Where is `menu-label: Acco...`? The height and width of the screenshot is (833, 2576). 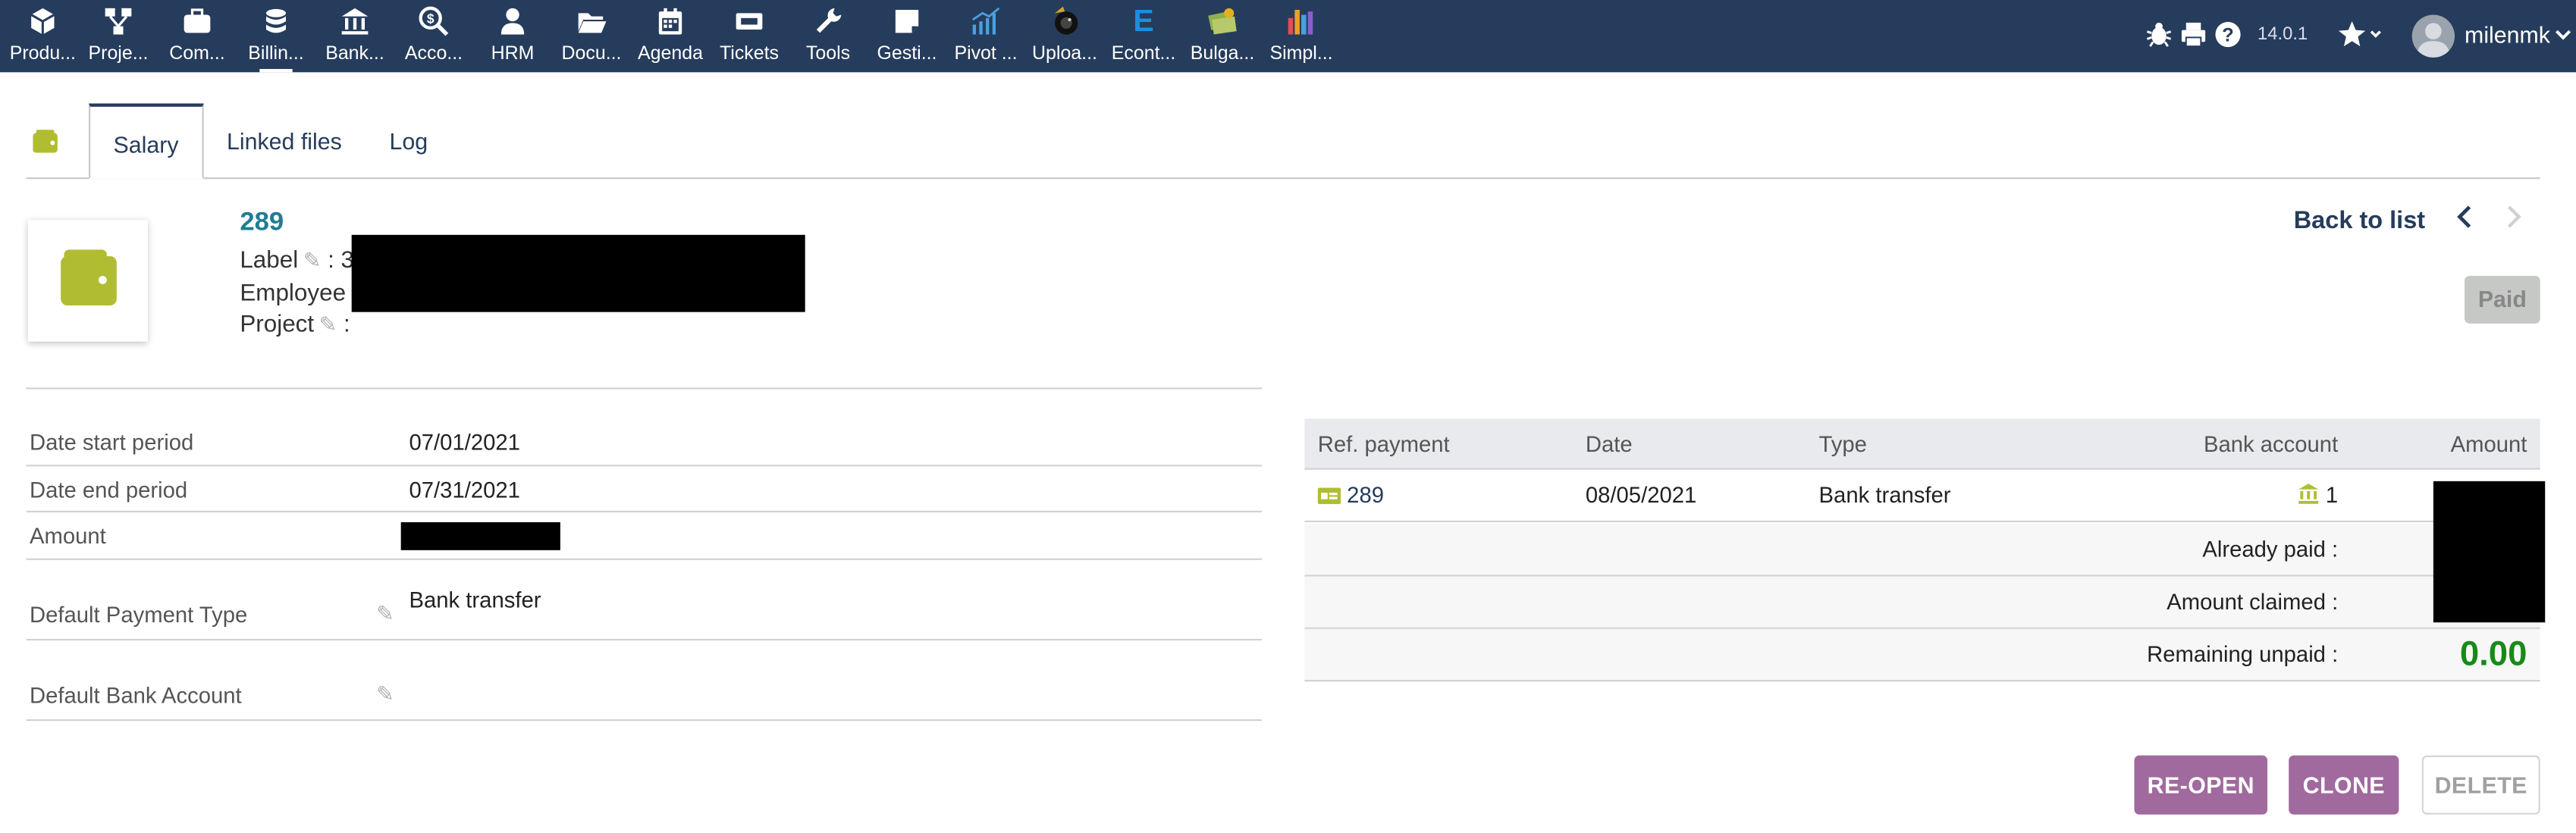 menu-label: Acco... is located at coordinates (433, 54).